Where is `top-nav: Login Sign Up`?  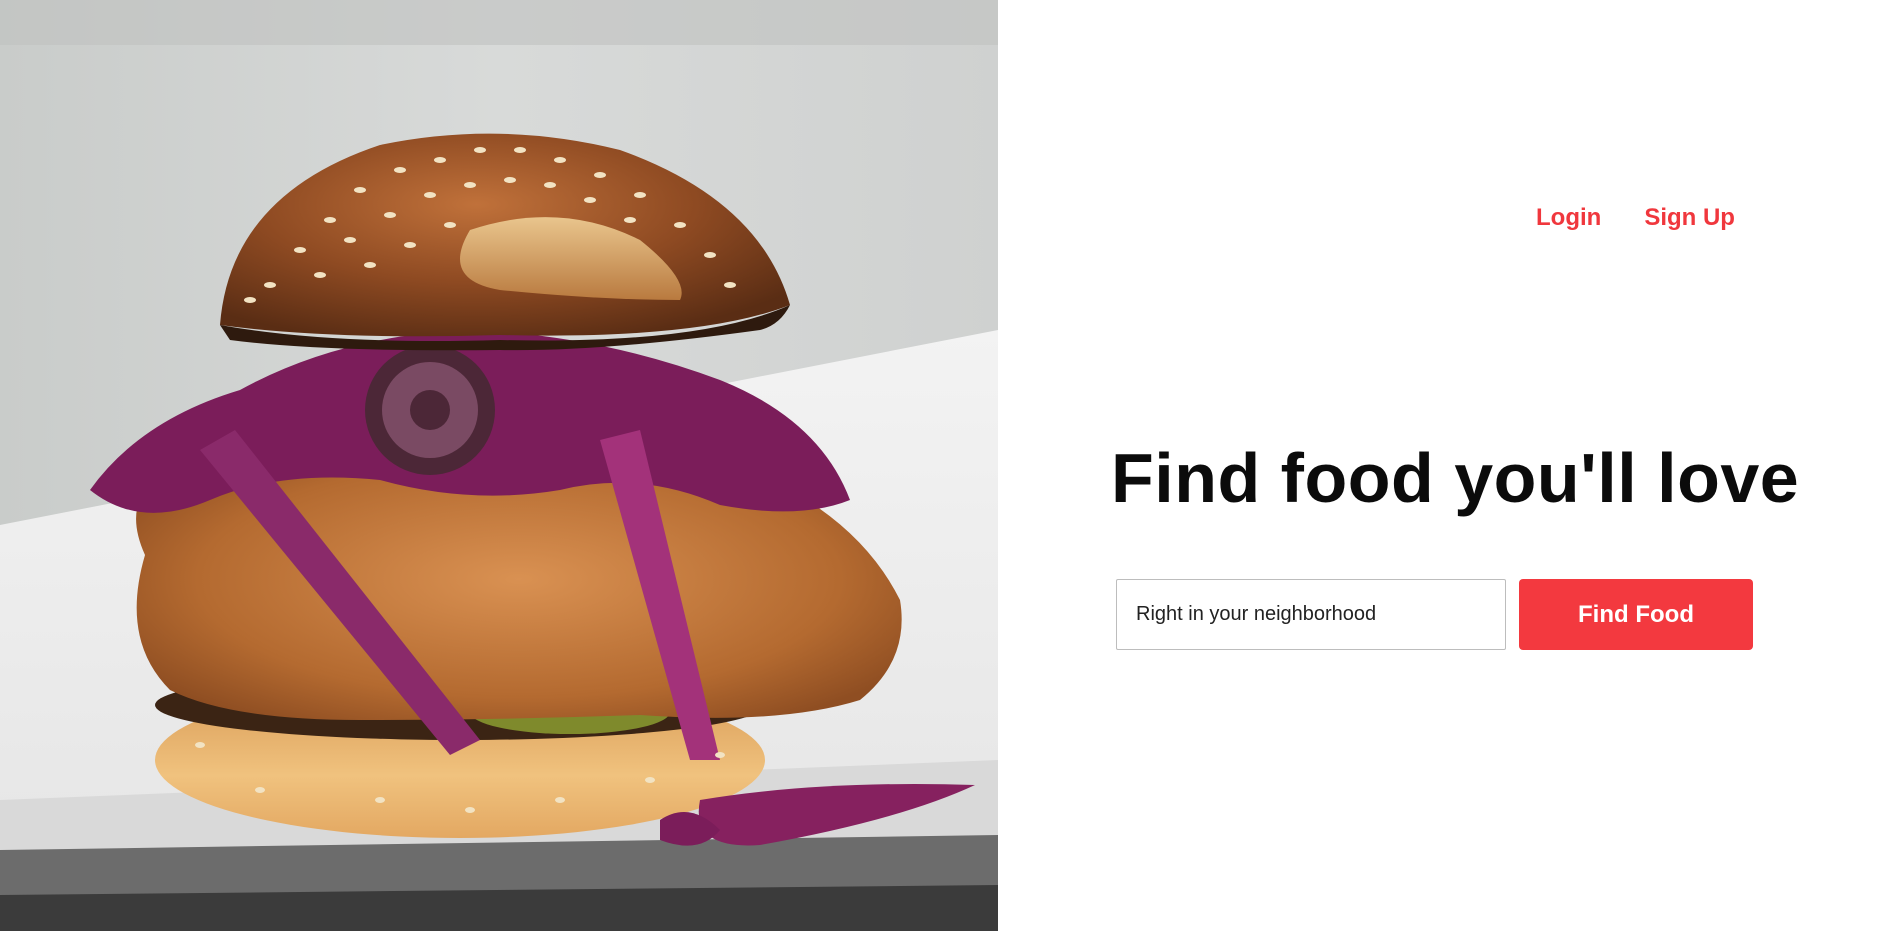 top-nav: Login Sign Up is located at coordinates (1635, 218).